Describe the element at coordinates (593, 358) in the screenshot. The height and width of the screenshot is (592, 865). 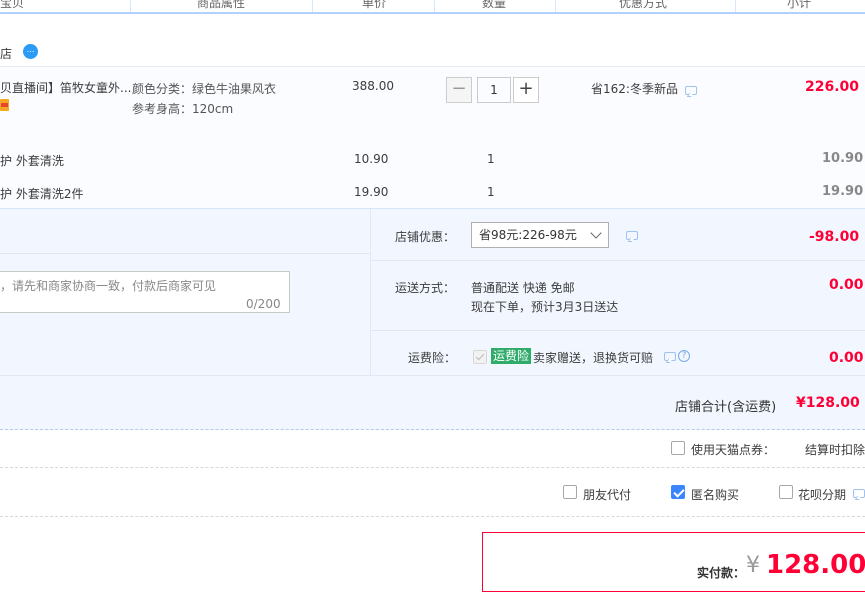
I see `insurance-text: 卖家赠送，退换货可赔` at that location.